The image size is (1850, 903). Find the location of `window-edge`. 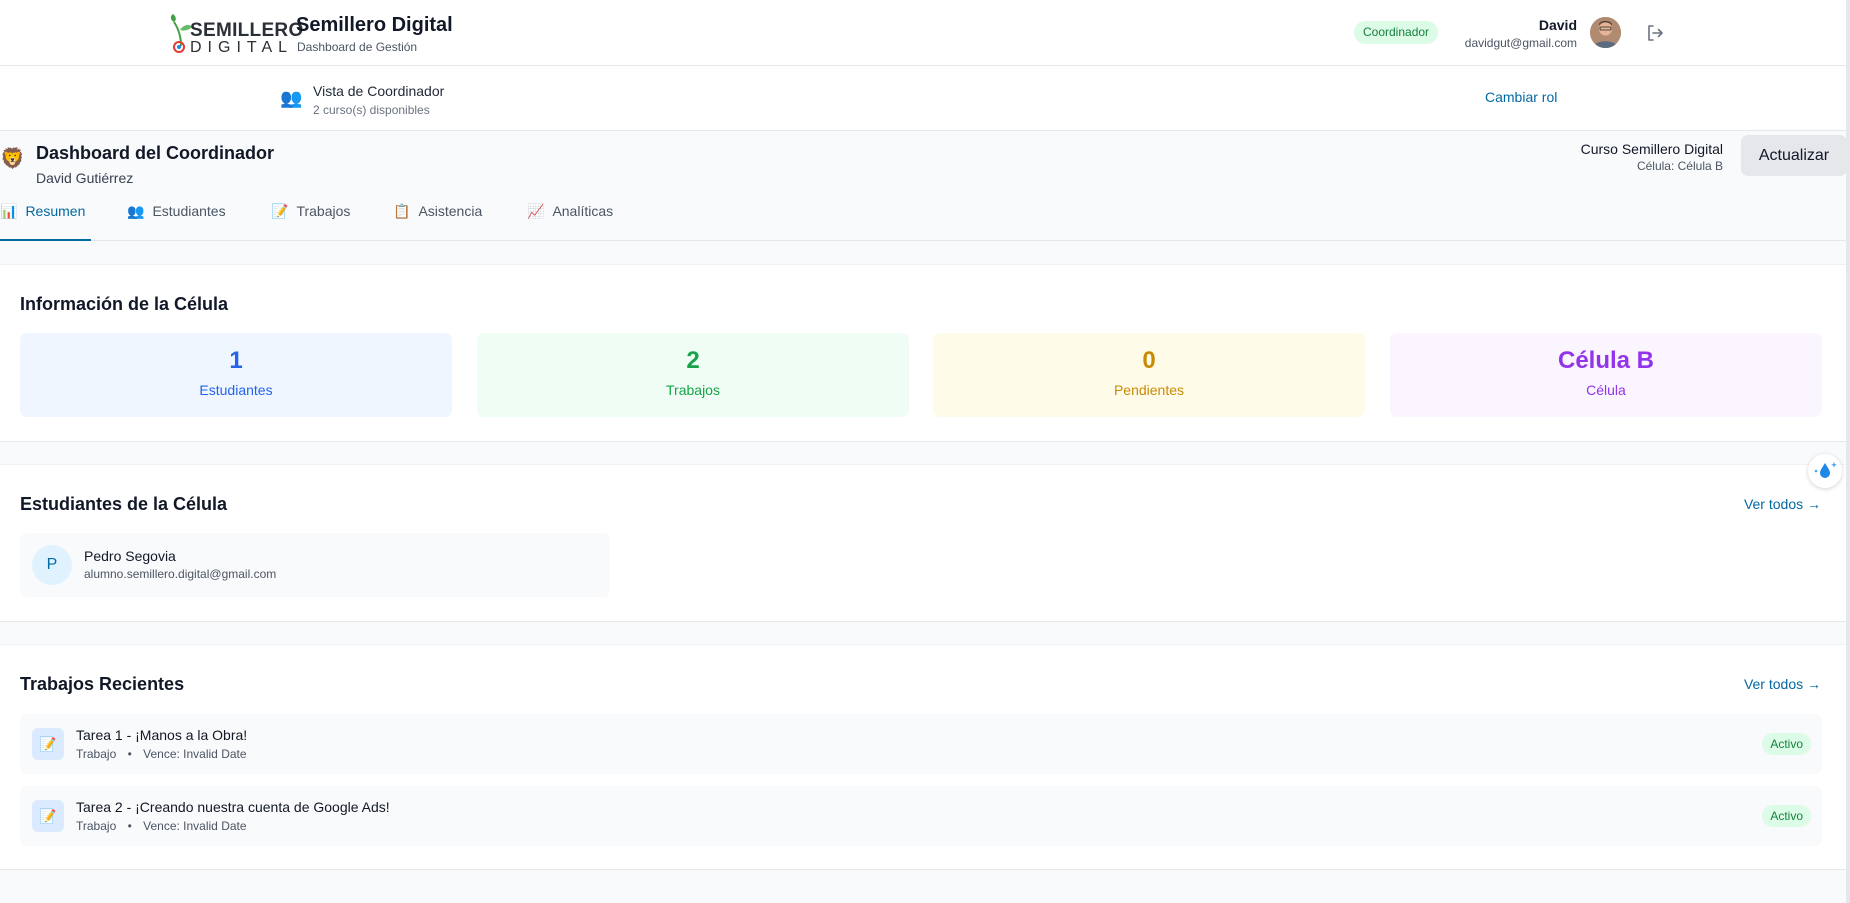

window-edge is located at coordinates (1848, 451).